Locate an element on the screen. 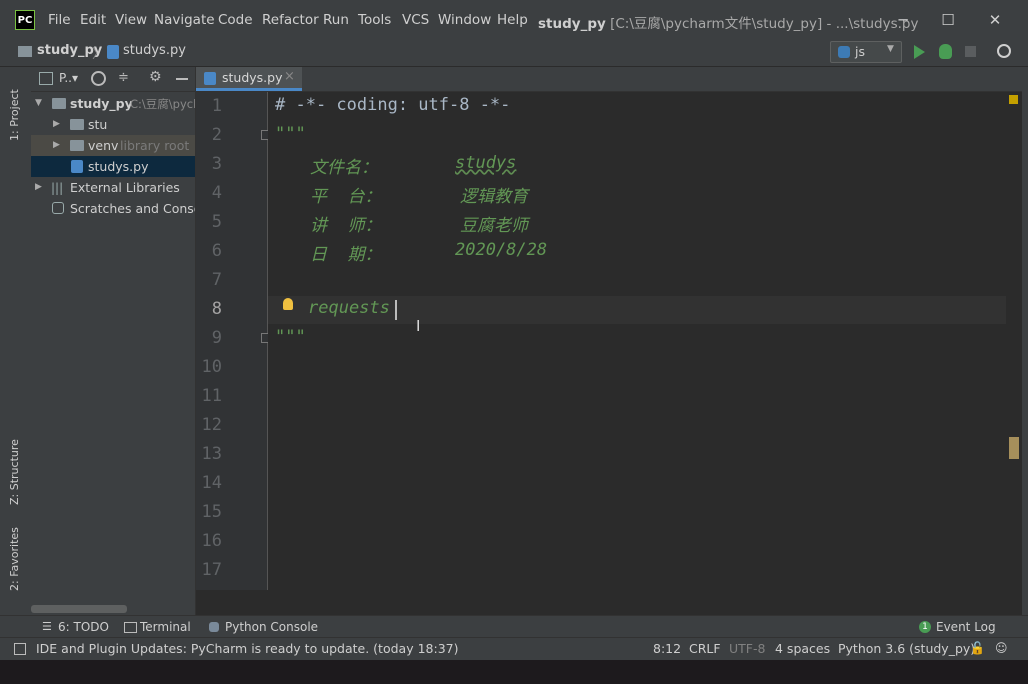 The image size is (1028, 684). menu-help: Help is located at coordinates (512, 20).